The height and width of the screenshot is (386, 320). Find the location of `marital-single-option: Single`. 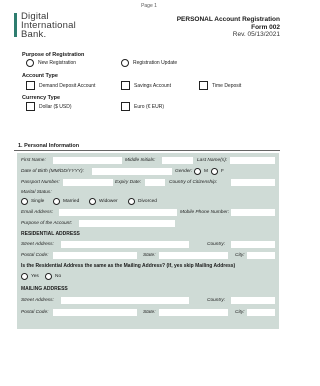

marital-single-option: Single is located at coordinates (32, 201).